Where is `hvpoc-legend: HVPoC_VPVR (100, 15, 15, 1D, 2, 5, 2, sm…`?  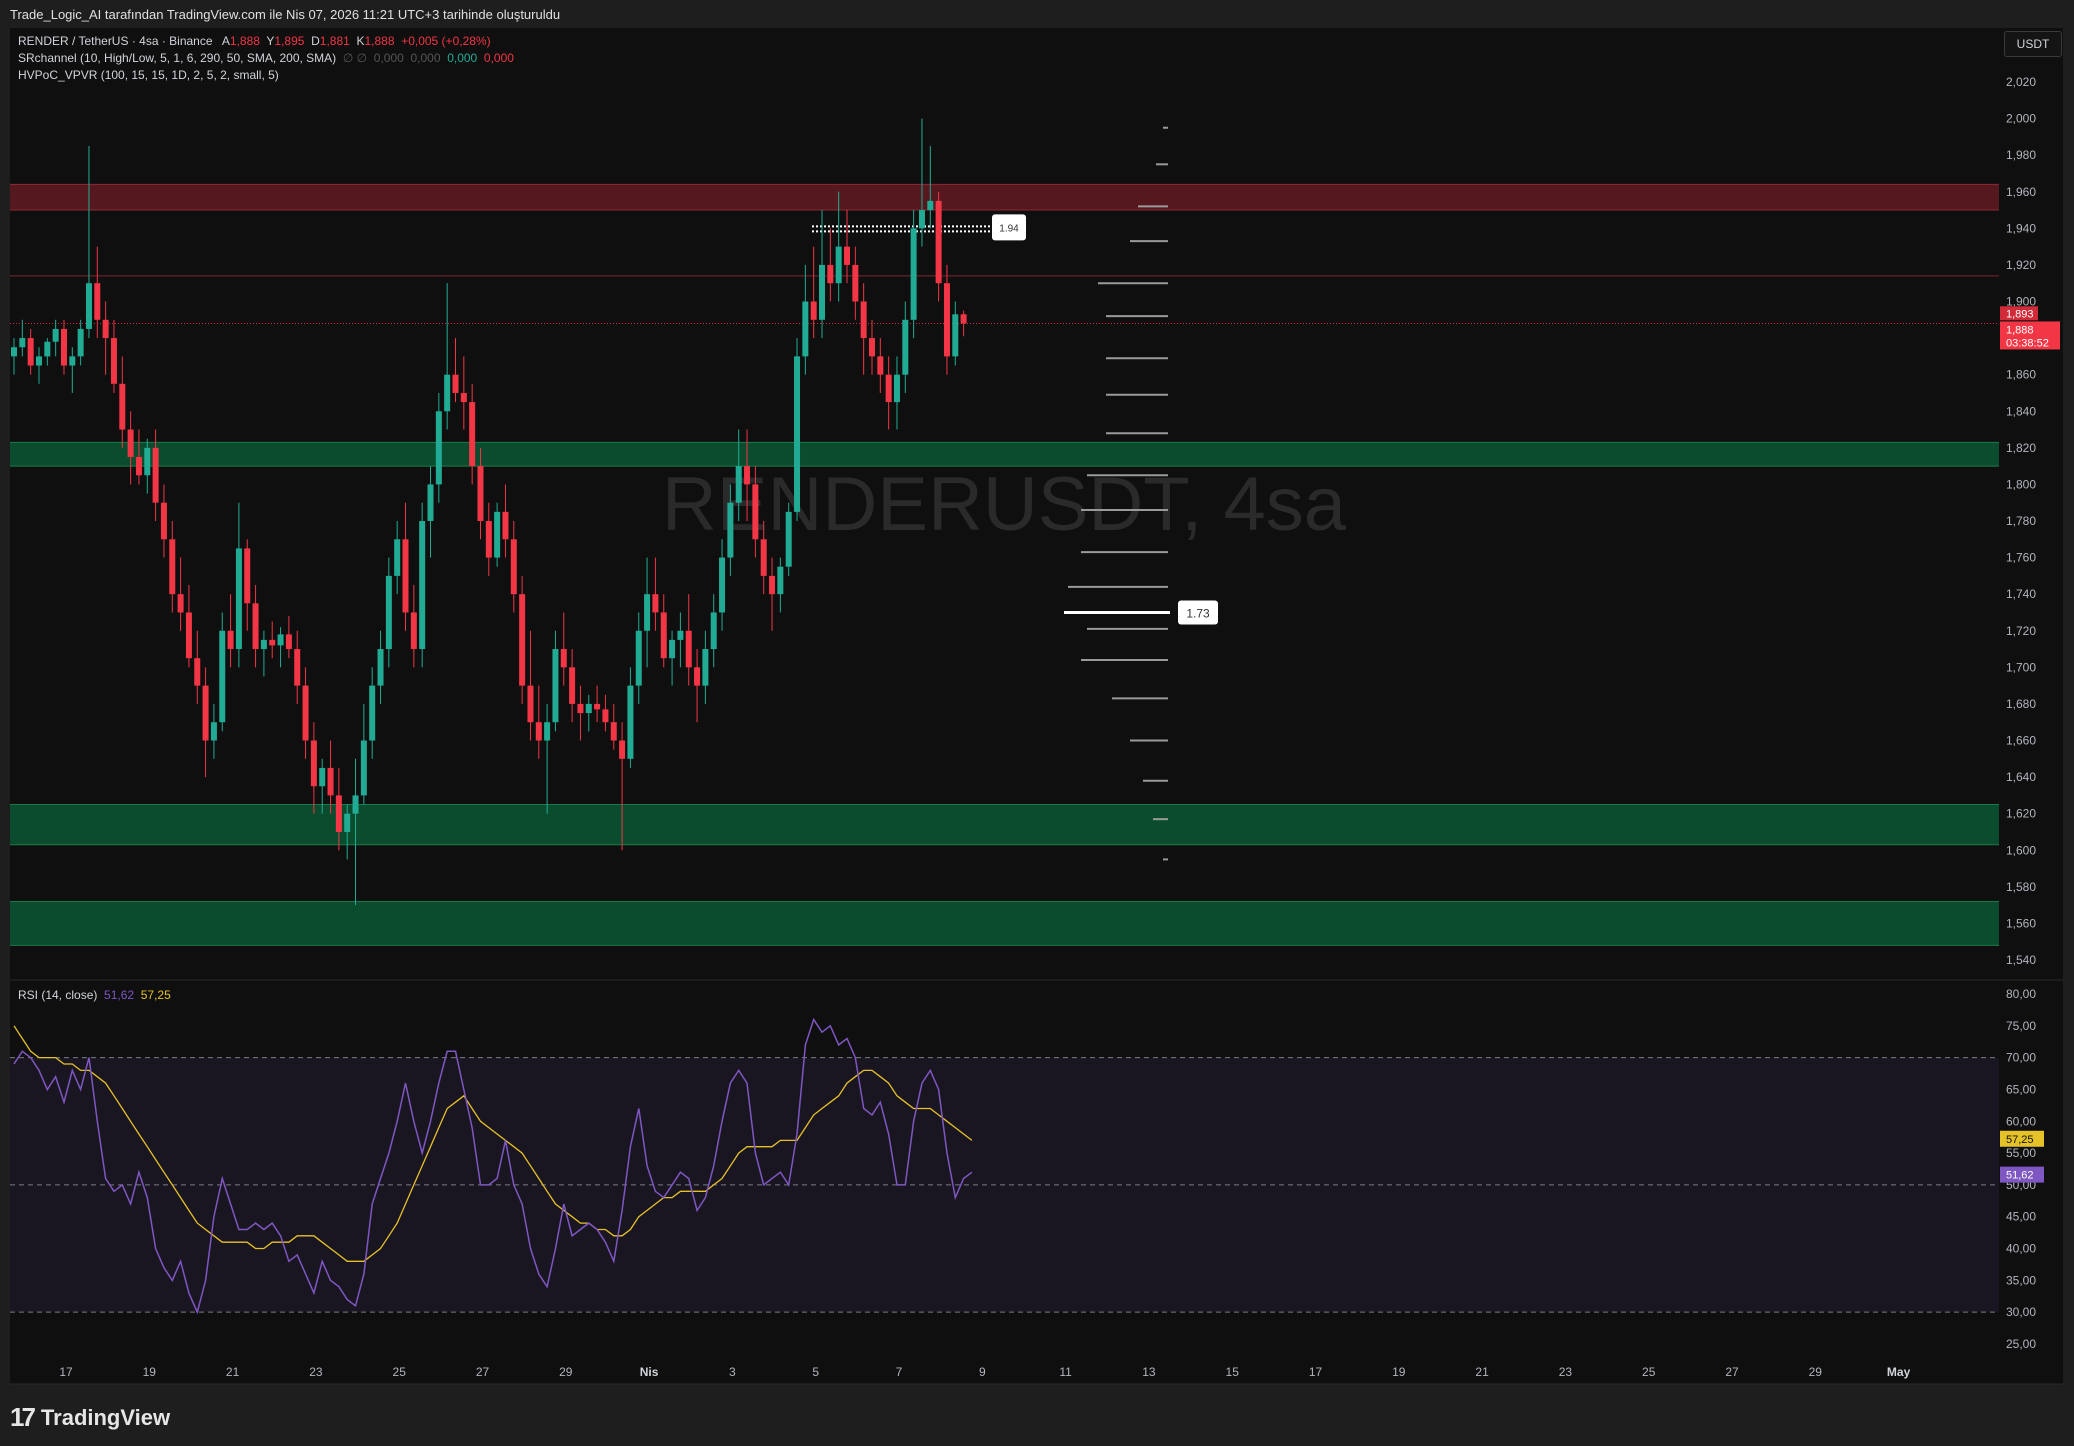 hvpoc-legend: HVPoC_VPVR (100, 15, 15, 1D, 2, 5, 2, sm… is located at coordinates (148, 75).